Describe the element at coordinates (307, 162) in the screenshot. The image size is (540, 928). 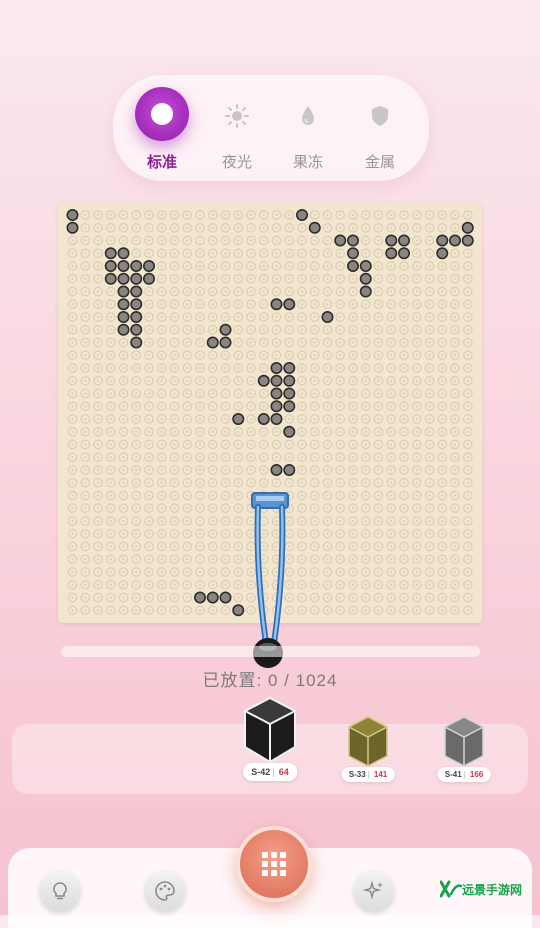
I see `mode-label: 果冻` at that location.